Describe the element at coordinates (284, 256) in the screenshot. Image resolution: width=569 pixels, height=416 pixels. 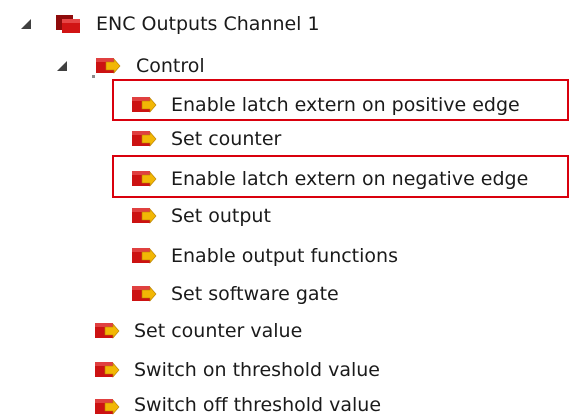
I see `tree-node-label: Enable output functions` at that location.